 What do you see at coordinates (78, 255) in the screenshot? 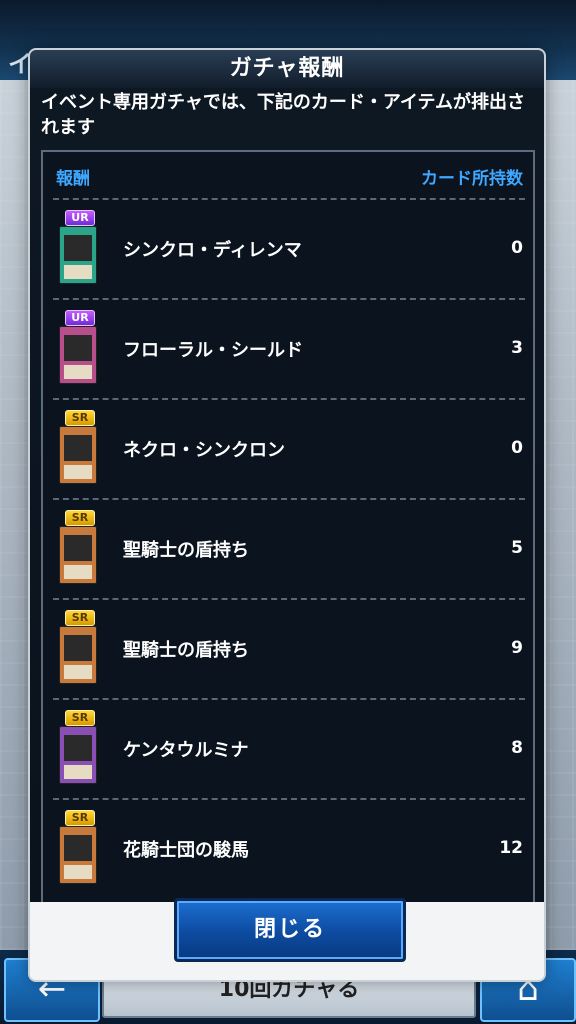
I see `synchro-card-icon` at bounding box center [78, 255].